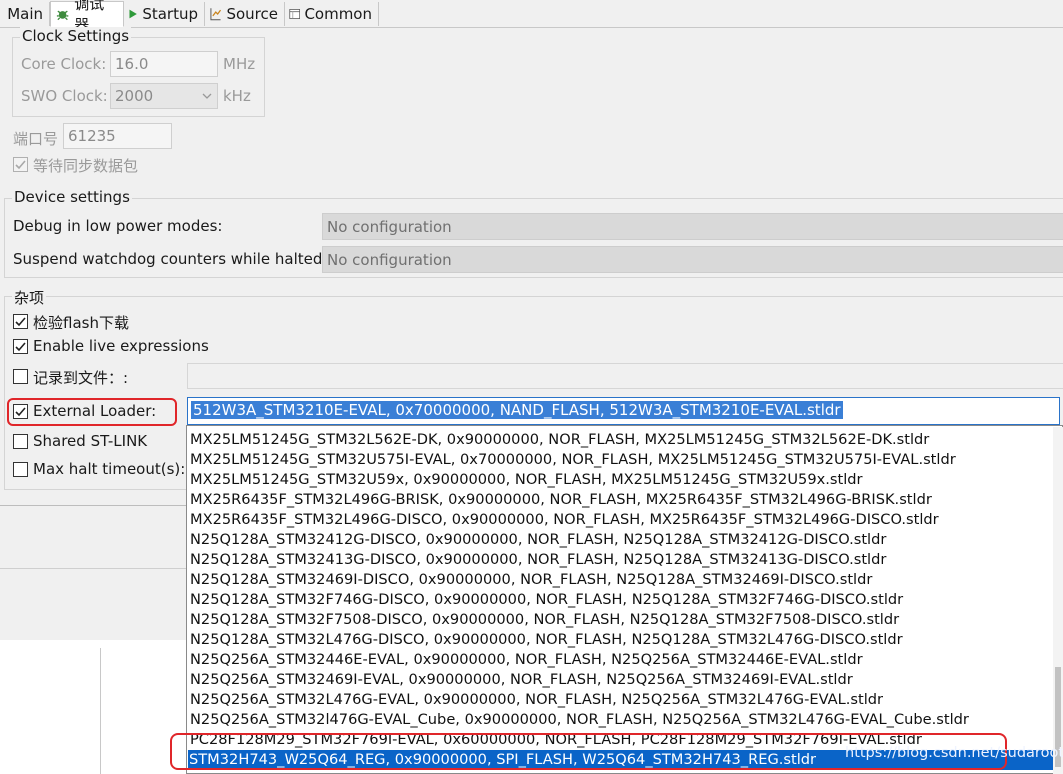 Image resolution: width=1063 pixels, height=774 pixels. Describe the element at coordinates (239, 64) in the screenshot. I see `core-clock-unit: MHz` at that location.